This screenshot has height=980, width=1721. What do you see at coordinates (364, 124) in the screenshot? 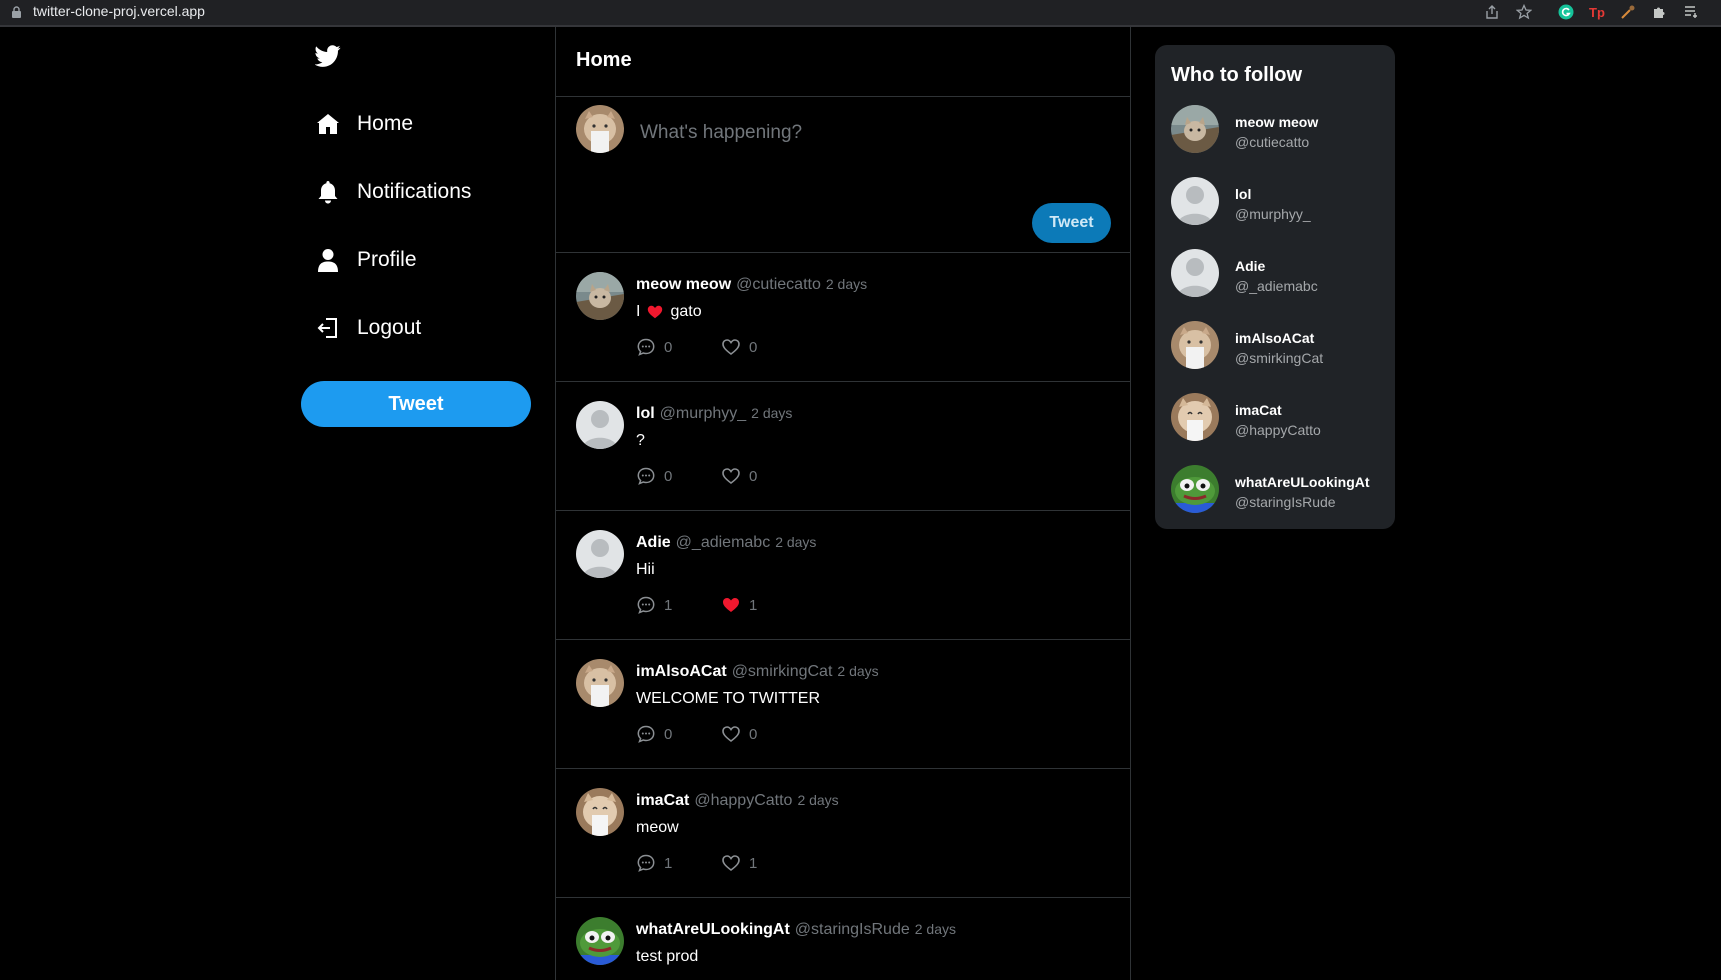
I see `sidebar-item-home: Home` at bounding box center [364, 124].